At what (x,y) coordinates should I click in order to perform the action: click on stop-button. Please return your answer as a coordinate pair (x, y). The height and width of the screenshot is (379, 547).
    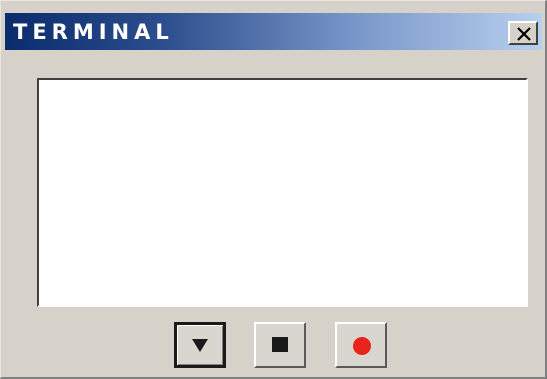
    Looking at the image, I should click on (280, 345).